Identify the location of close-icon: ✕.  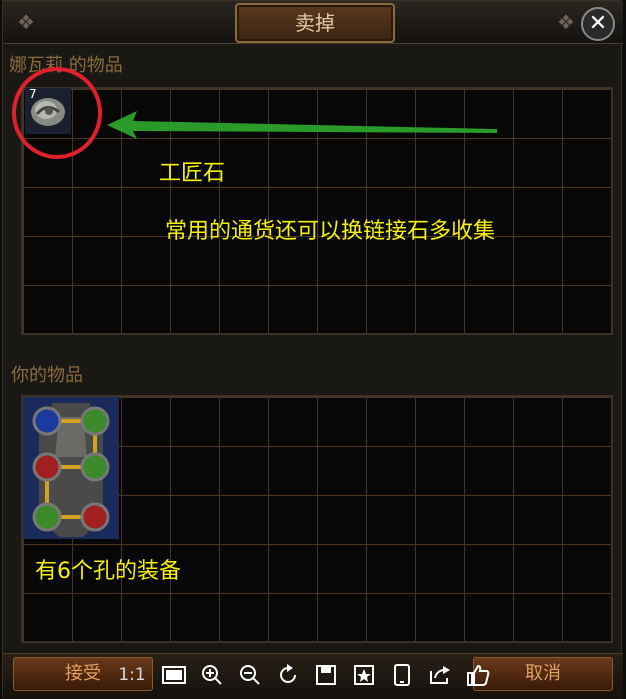
(598, 23).